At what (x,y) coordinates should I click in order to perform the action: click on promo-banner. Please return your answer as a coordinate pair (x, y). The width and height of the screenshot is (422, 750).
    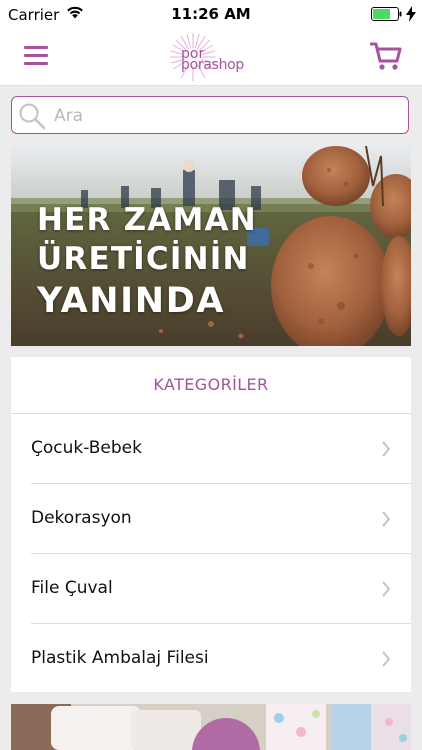
    Looking at the image, I should click on (211, 727).